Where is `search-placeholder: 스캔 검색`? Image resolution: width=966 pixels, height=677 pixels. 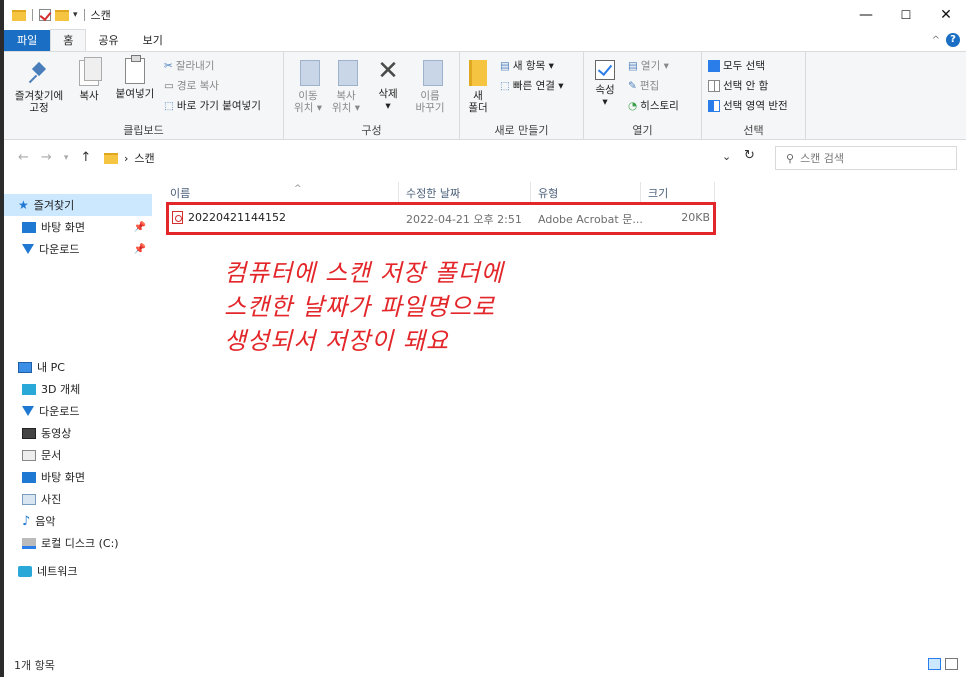 search-placeholder: 스캔 검색 is located at coordinates (822, 158).